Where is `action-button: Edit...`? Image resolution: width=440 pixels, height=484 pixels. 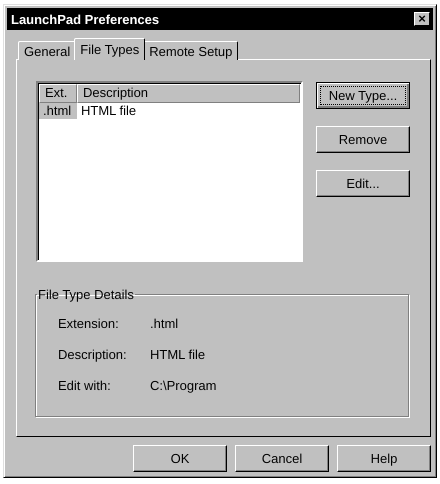
action-button: Edit... is located at coordinates (363, 183).